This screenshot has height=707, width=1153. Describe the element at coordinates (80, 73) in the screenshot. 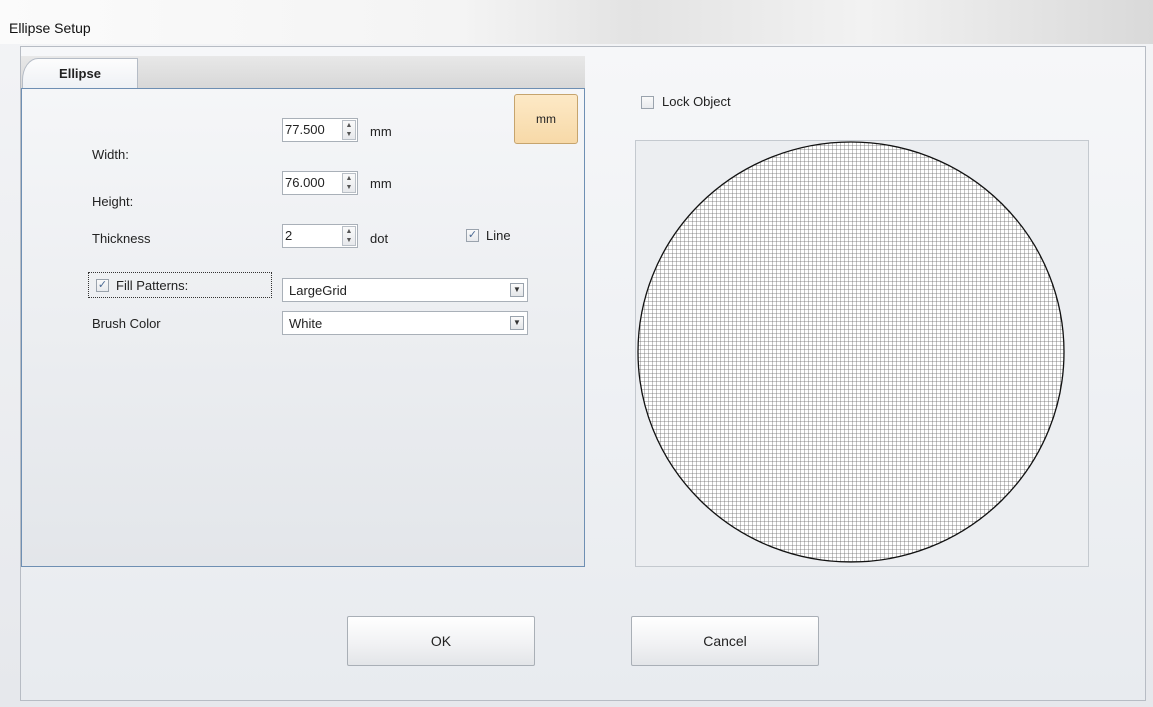

I see `tab-ellipse: Ellipse` at that location.